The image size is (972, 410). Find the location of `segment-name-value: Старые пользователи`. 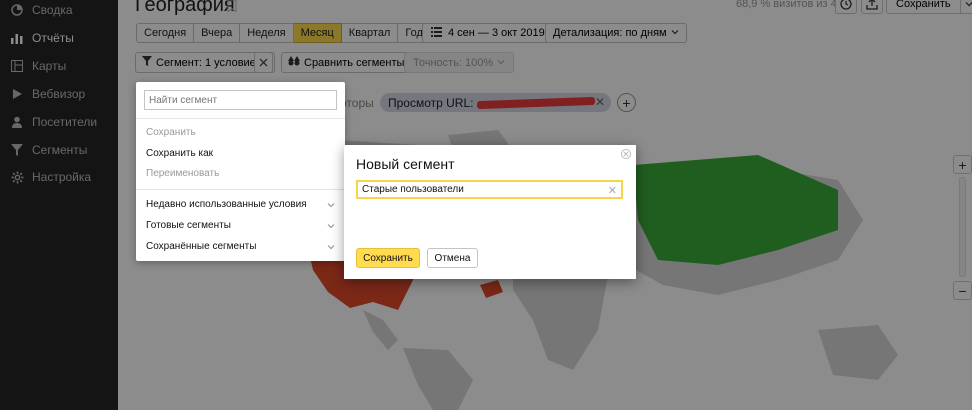

segment-name-value: Старые пользователи is located at coordinates (413, 189).